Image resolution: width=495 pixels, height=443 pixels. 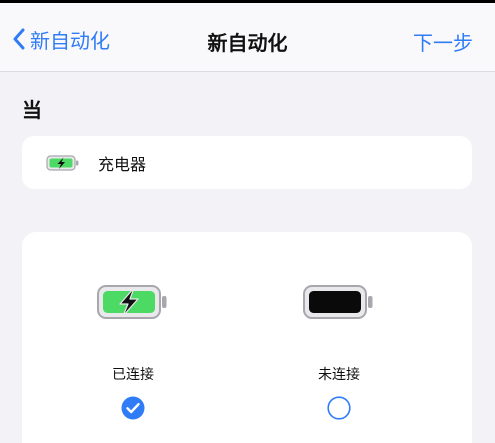 I want to click on full-battery-icon, so click(x=338, y=302).